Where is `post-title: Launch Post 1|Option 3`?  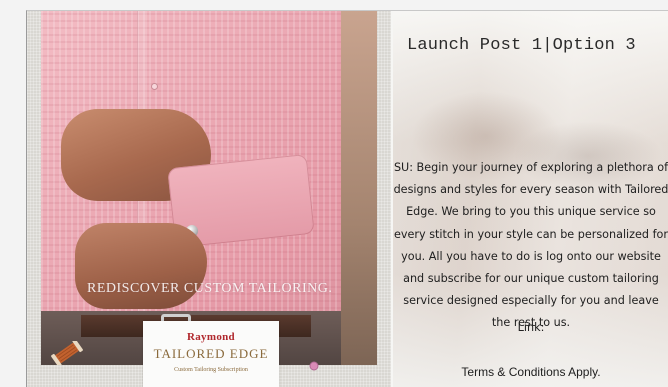
post-title: Launch Post 1|Option 3 is located at coordinates (521, 45).